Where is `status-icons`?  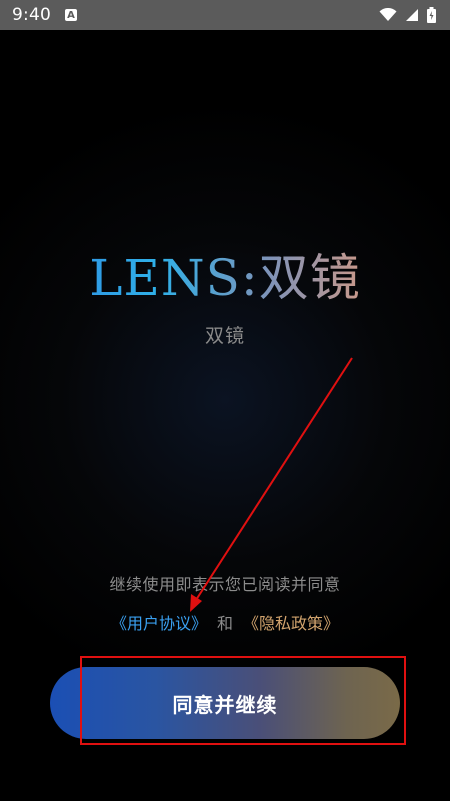 status-icons is located at coordinates (407, 15).